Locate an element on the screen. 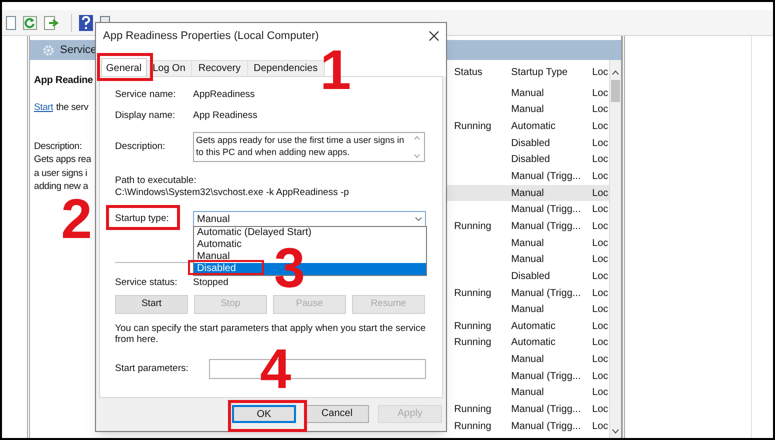 The height and width of the screenshot is (440, 775). column-header: Startup Type is located at coordinates (551, 72).